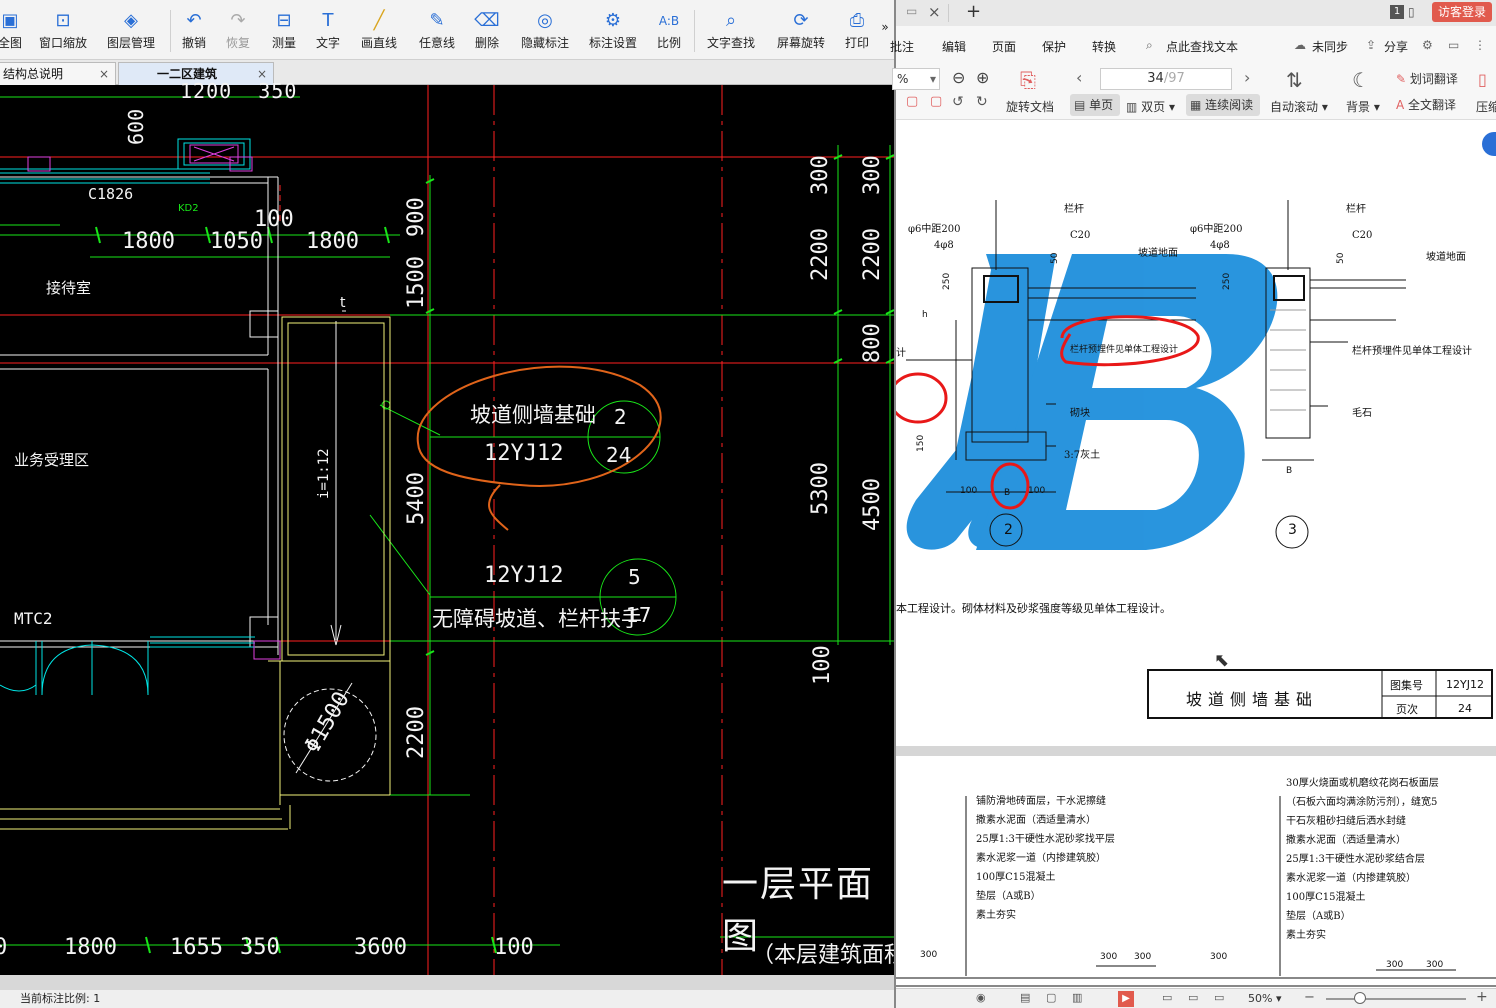  Describe the element at coordinates (63, 32) in the screenshot. I see `window-zoom-button: ⊡ 窗口缩放` at that location.